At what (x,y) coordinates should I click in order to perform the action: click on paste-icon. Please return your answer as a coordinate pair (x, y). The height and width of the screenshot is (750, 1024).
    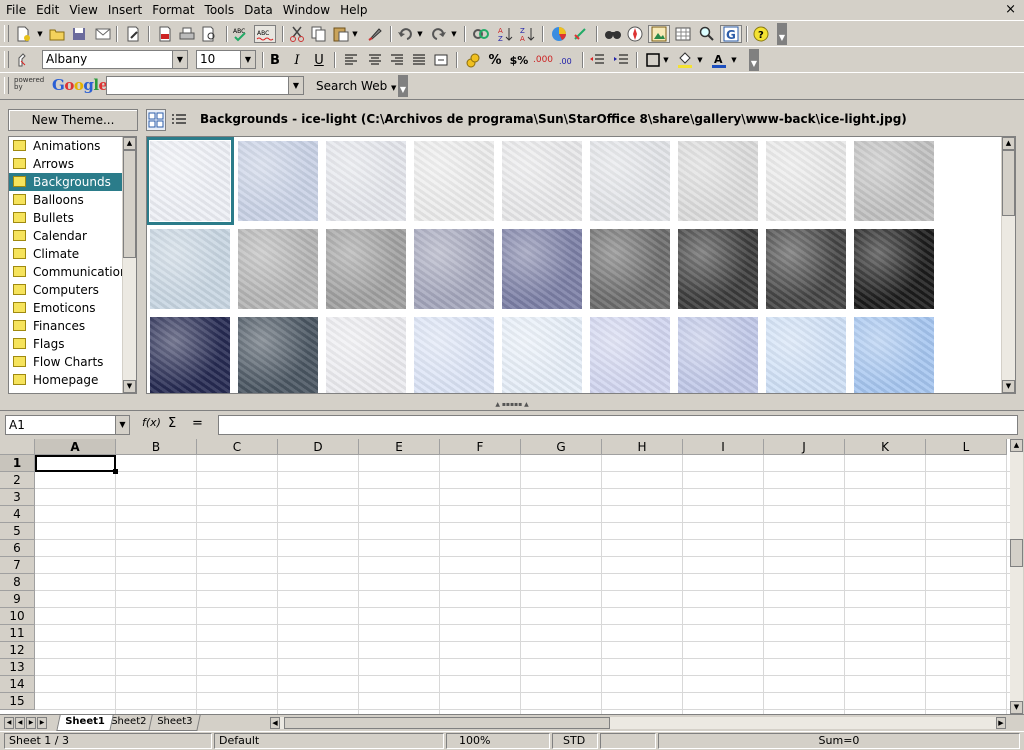
    Looking at the image, I should click on (341, 34).